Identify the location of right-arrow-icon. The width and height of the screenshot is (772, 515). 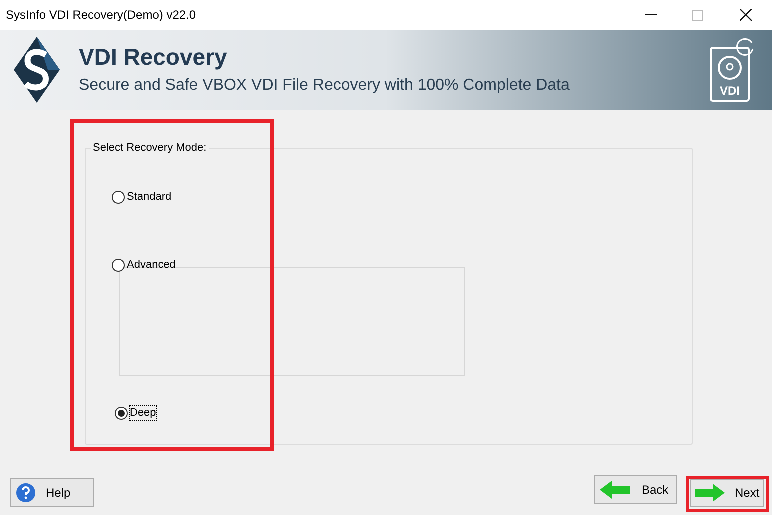
(710, 493).